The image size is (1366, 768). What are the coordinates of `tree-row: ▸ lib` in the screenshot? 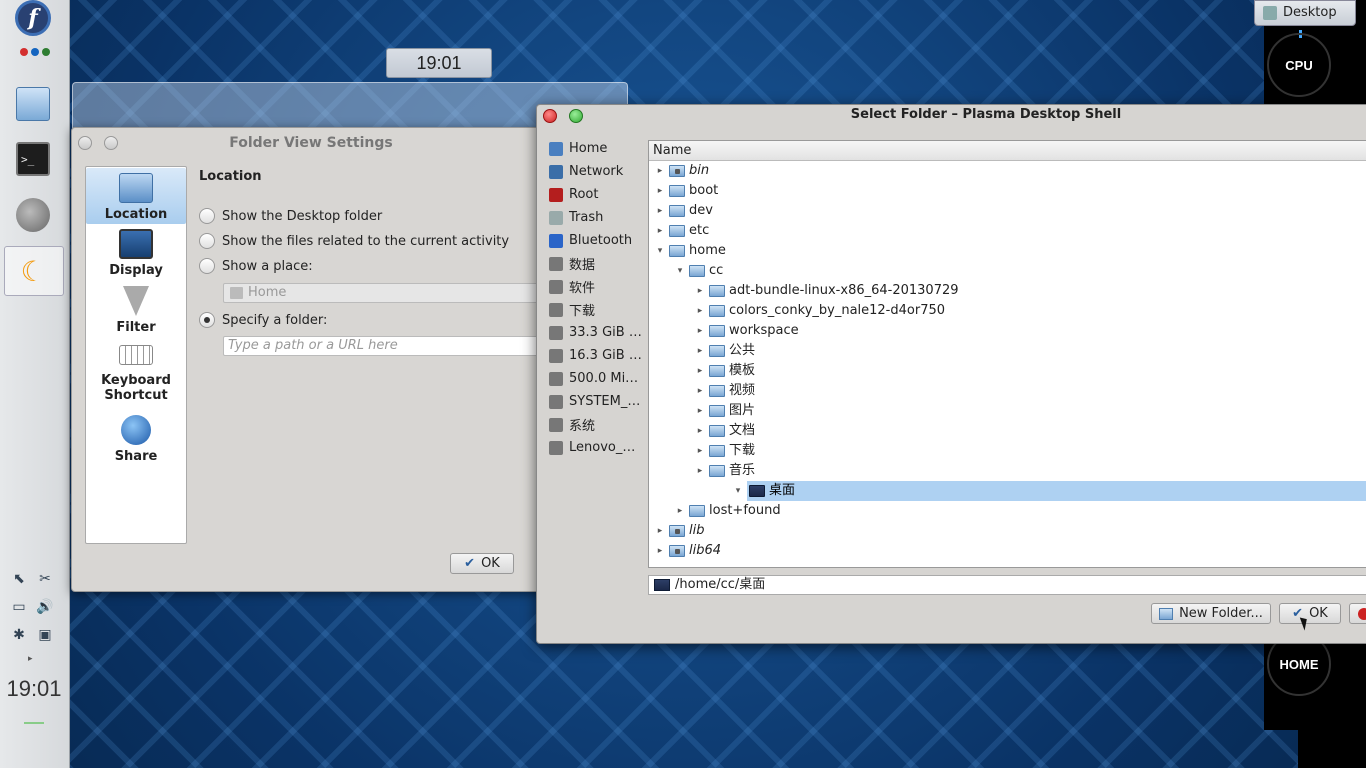 It's located at (1007, 531).